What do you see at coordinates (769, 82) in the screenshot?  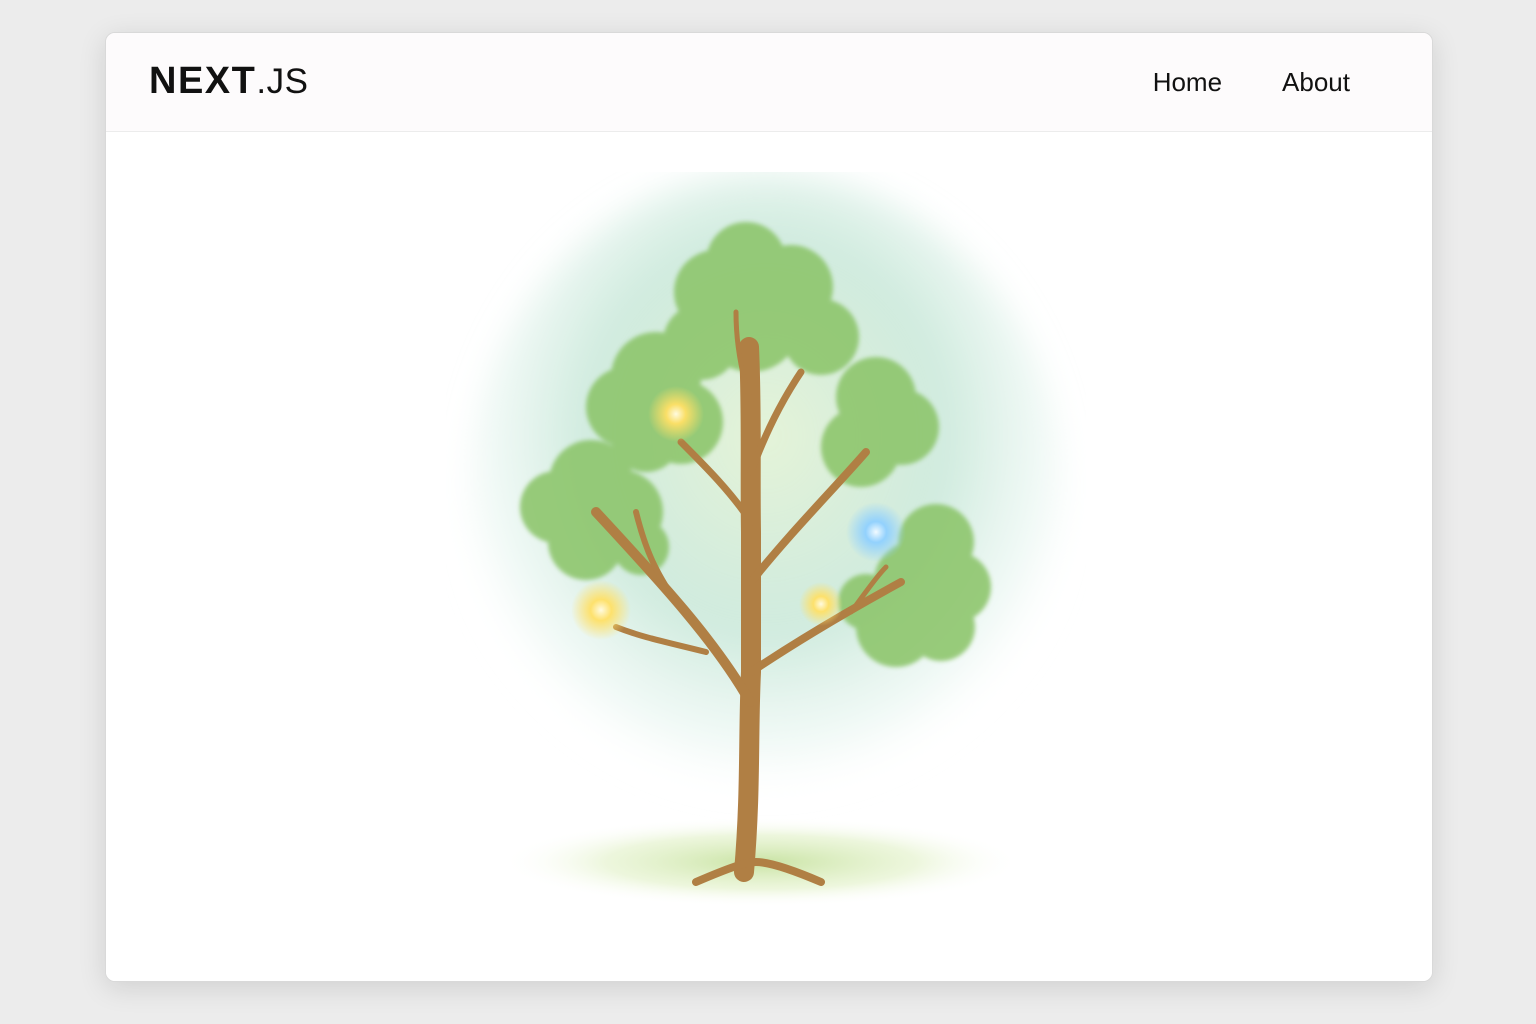 I see `top-navbar: NEXT.JS Home About` at bounding box center [769, 82].